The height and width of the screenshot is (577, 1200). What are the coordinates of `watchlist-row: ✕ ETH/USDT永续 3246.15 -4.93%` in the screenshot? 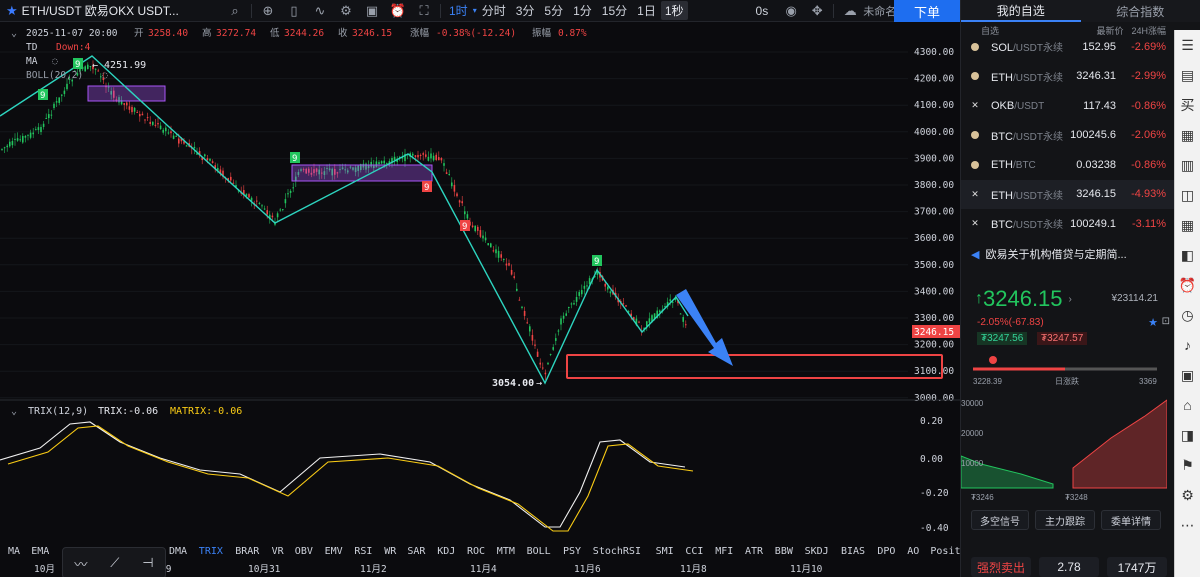 It's located at (1080, 194).